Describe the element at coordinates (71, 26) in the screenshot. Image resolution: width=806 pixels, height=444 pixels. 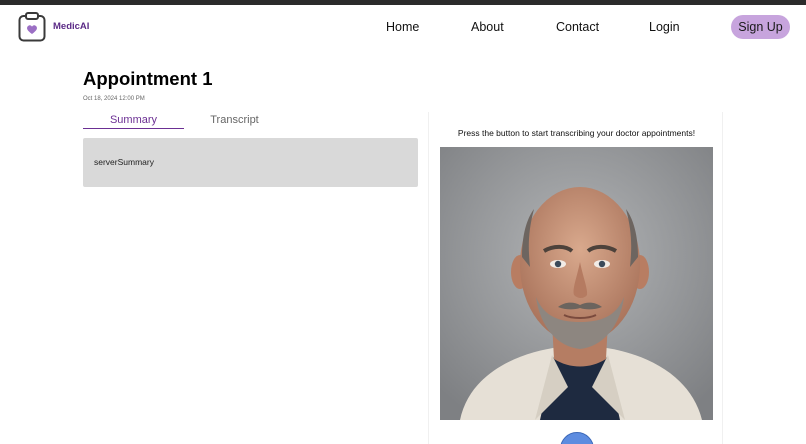
I see `brand-name: MedicAI` at that location.